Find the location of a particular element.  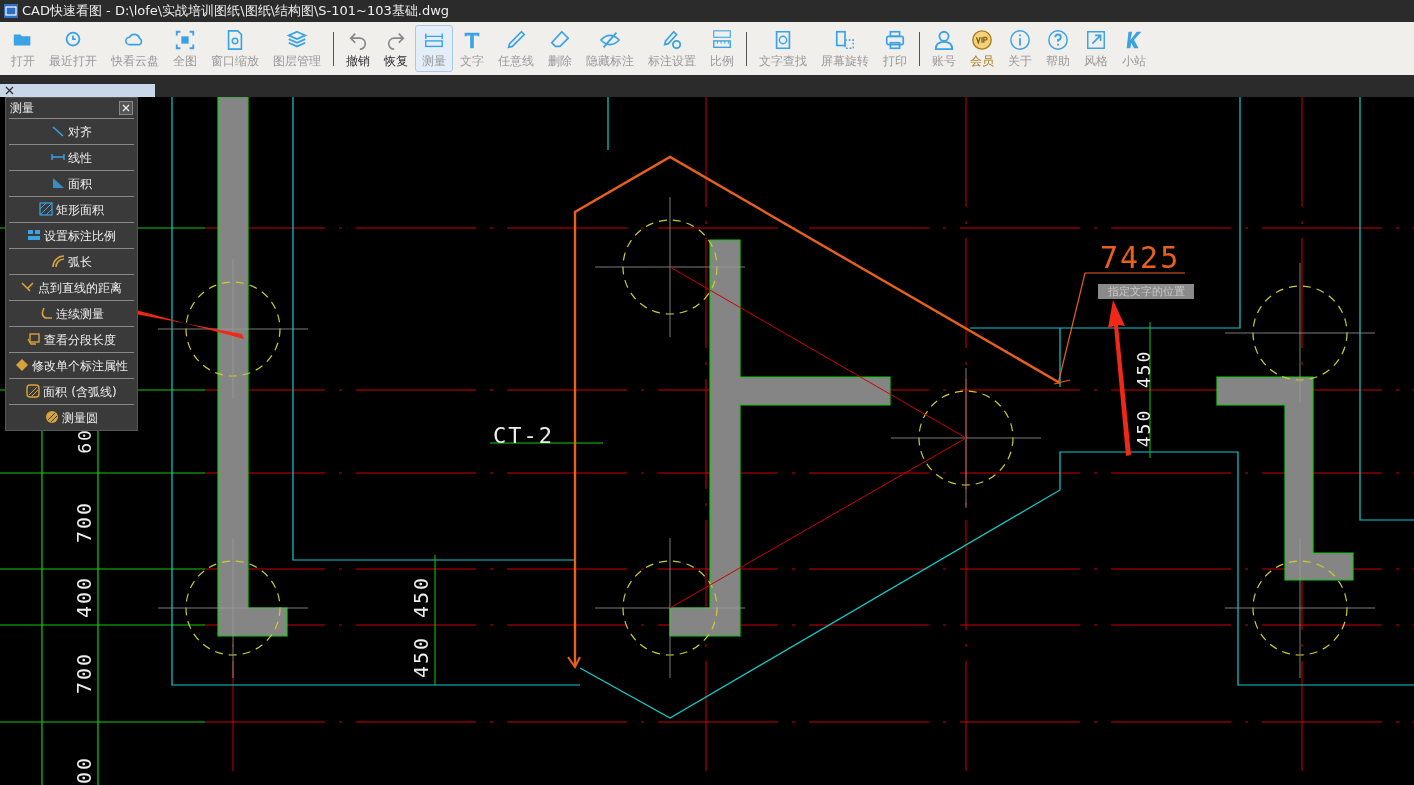

drawing-label: CT-2 is located at coordinates (523, 435).